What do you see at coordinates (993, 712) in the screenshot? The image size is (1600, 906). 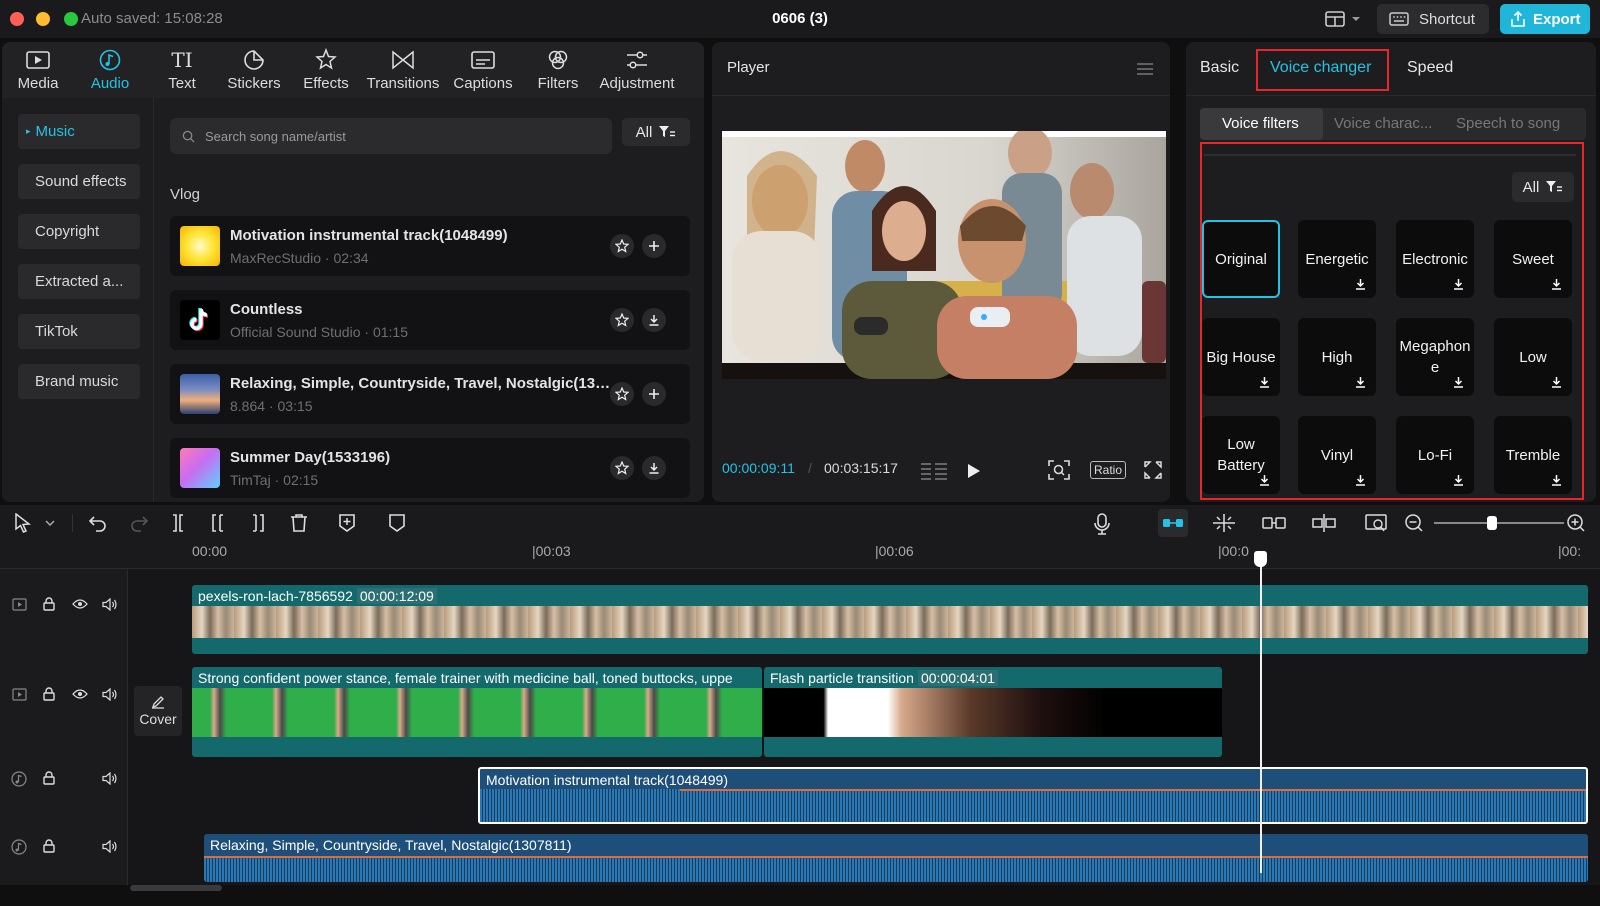 I see `transition-effect-clip: Flash particle transition 00:00:04:01` at bounding box center [993, 712].